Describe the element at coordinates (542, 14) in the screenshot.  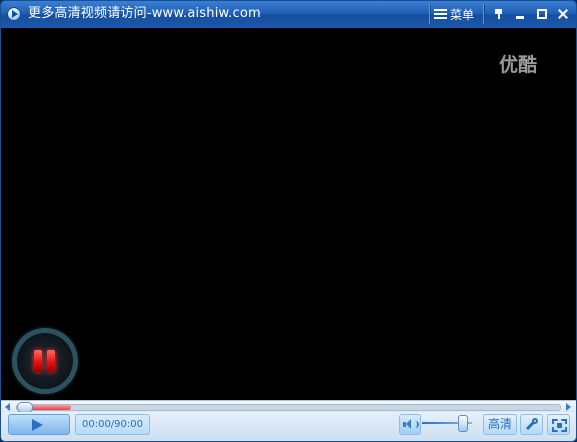
I see `maximize-icon` at that location.